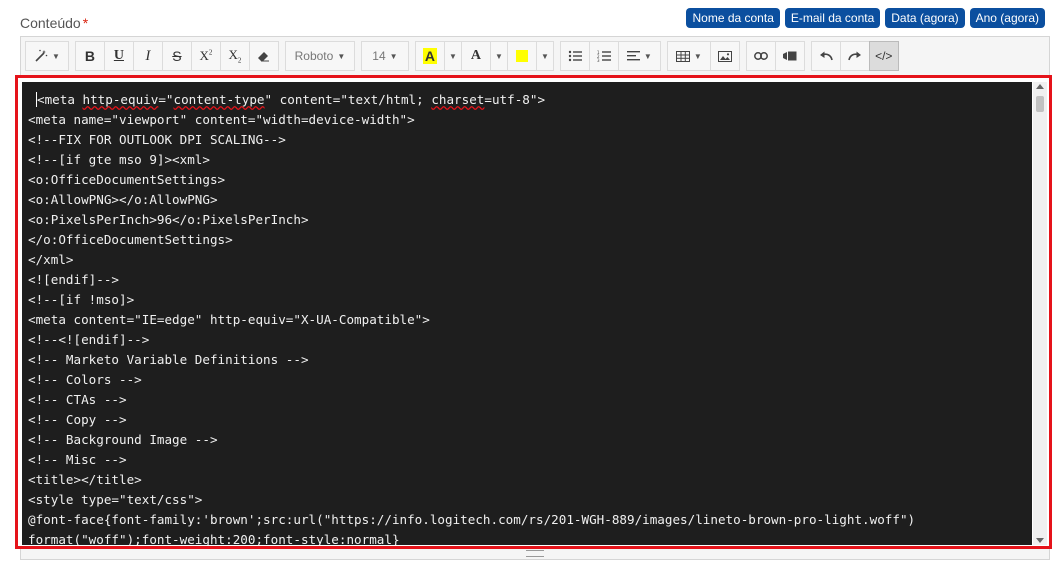  I want to click on code-line: <!-- Background Image -->, so click(123, 439).